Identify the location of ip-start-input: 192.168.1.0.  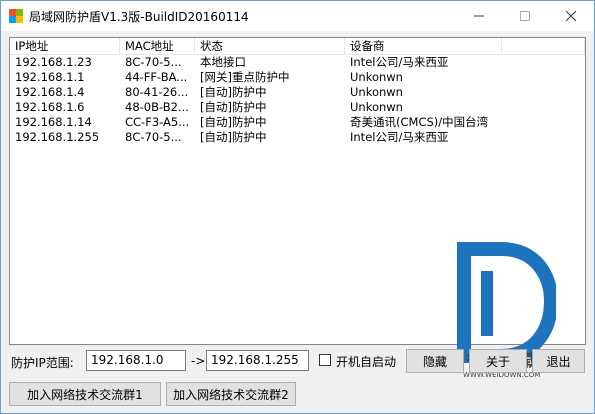
(136, 360).